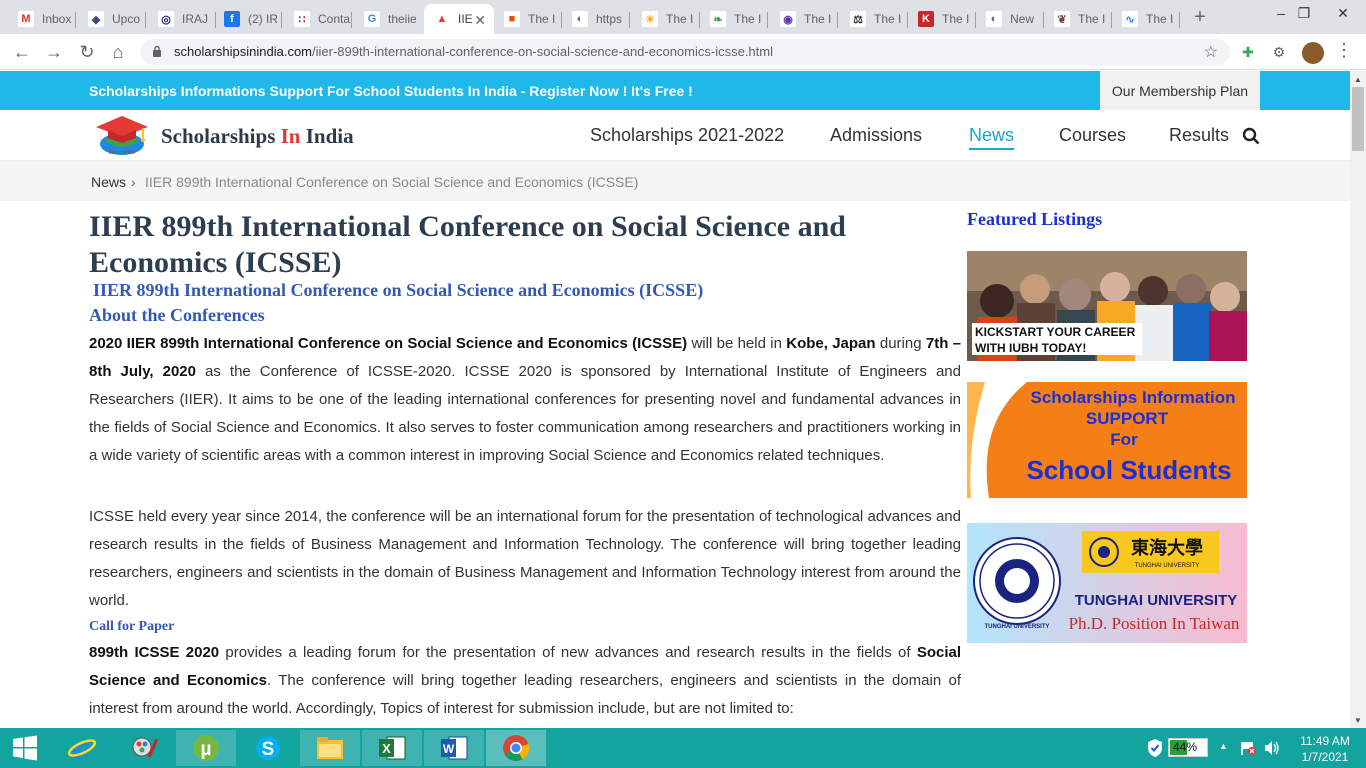 This screenshot has width=1366, height=768. What do you see at coordinates (1107, 306) in the screenshot?
I see `ad-iubh-banner: KICKSTART YOUR CAREER WITH IUBH TODAY!` at bounding box center [1107, 306].